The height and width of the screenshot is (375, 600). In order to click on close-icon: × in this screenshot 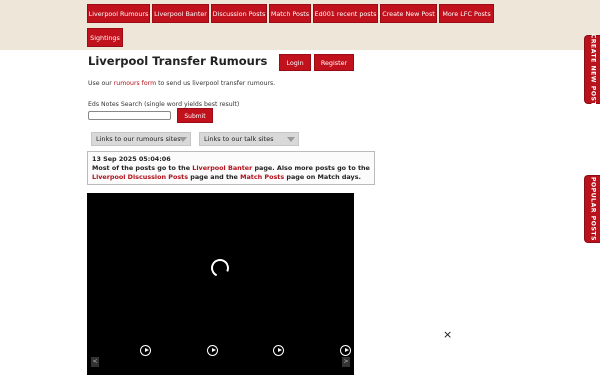, I will do `click(447, 334)`.